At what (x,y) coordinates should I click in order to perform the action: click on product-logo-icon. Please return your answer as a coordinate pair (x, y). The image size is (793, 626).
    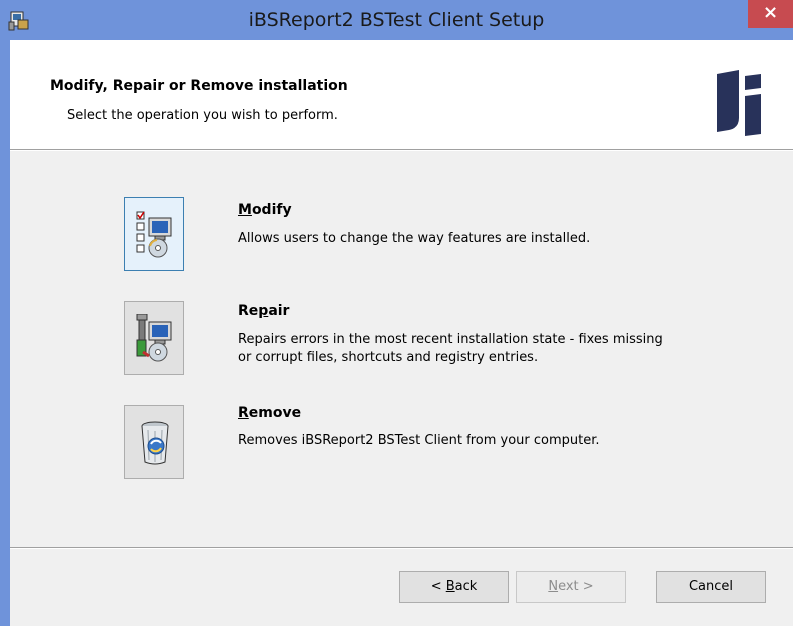
    Looking at the image, I should click on (739, 103).